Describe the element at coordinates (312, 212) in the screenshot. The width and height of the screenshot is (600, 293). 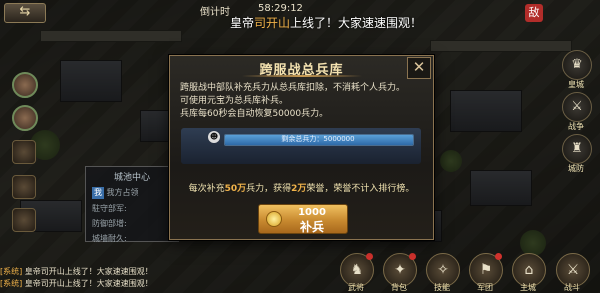
I see `refill-cost: 1000` at that location.